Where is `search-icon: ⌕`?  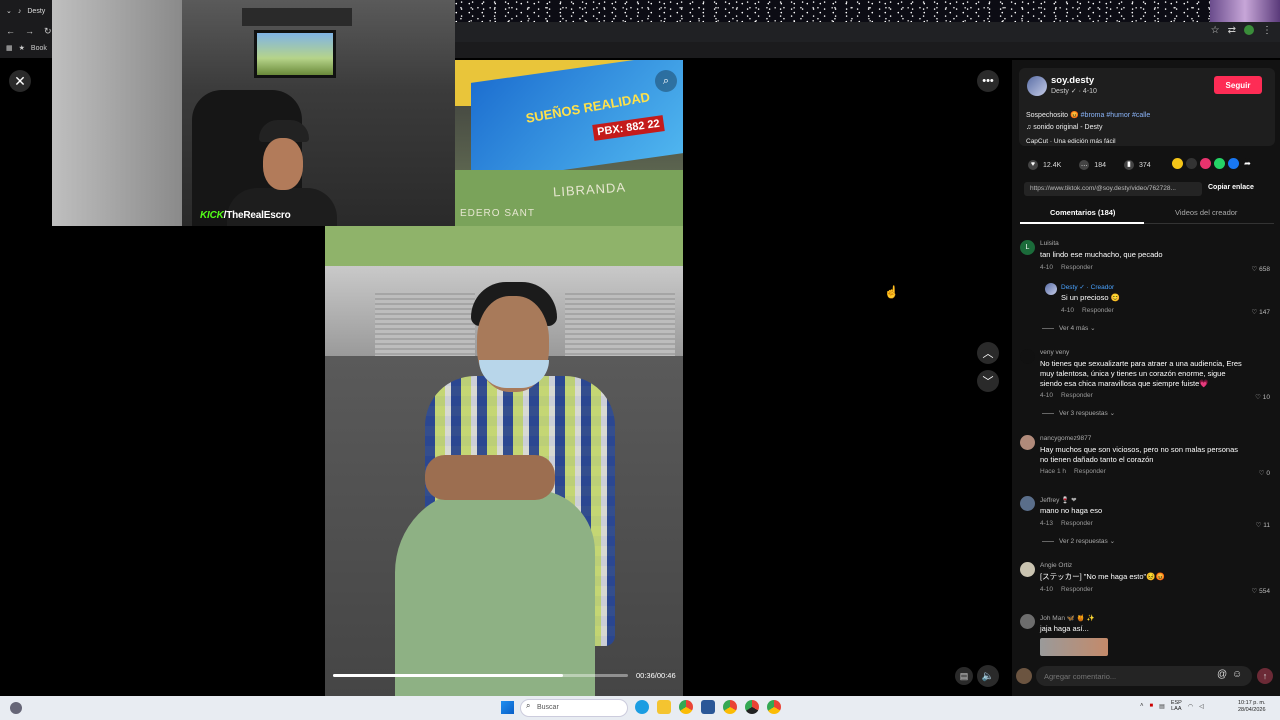 search-icon: ⌕ is located at coordinates (666, 81).